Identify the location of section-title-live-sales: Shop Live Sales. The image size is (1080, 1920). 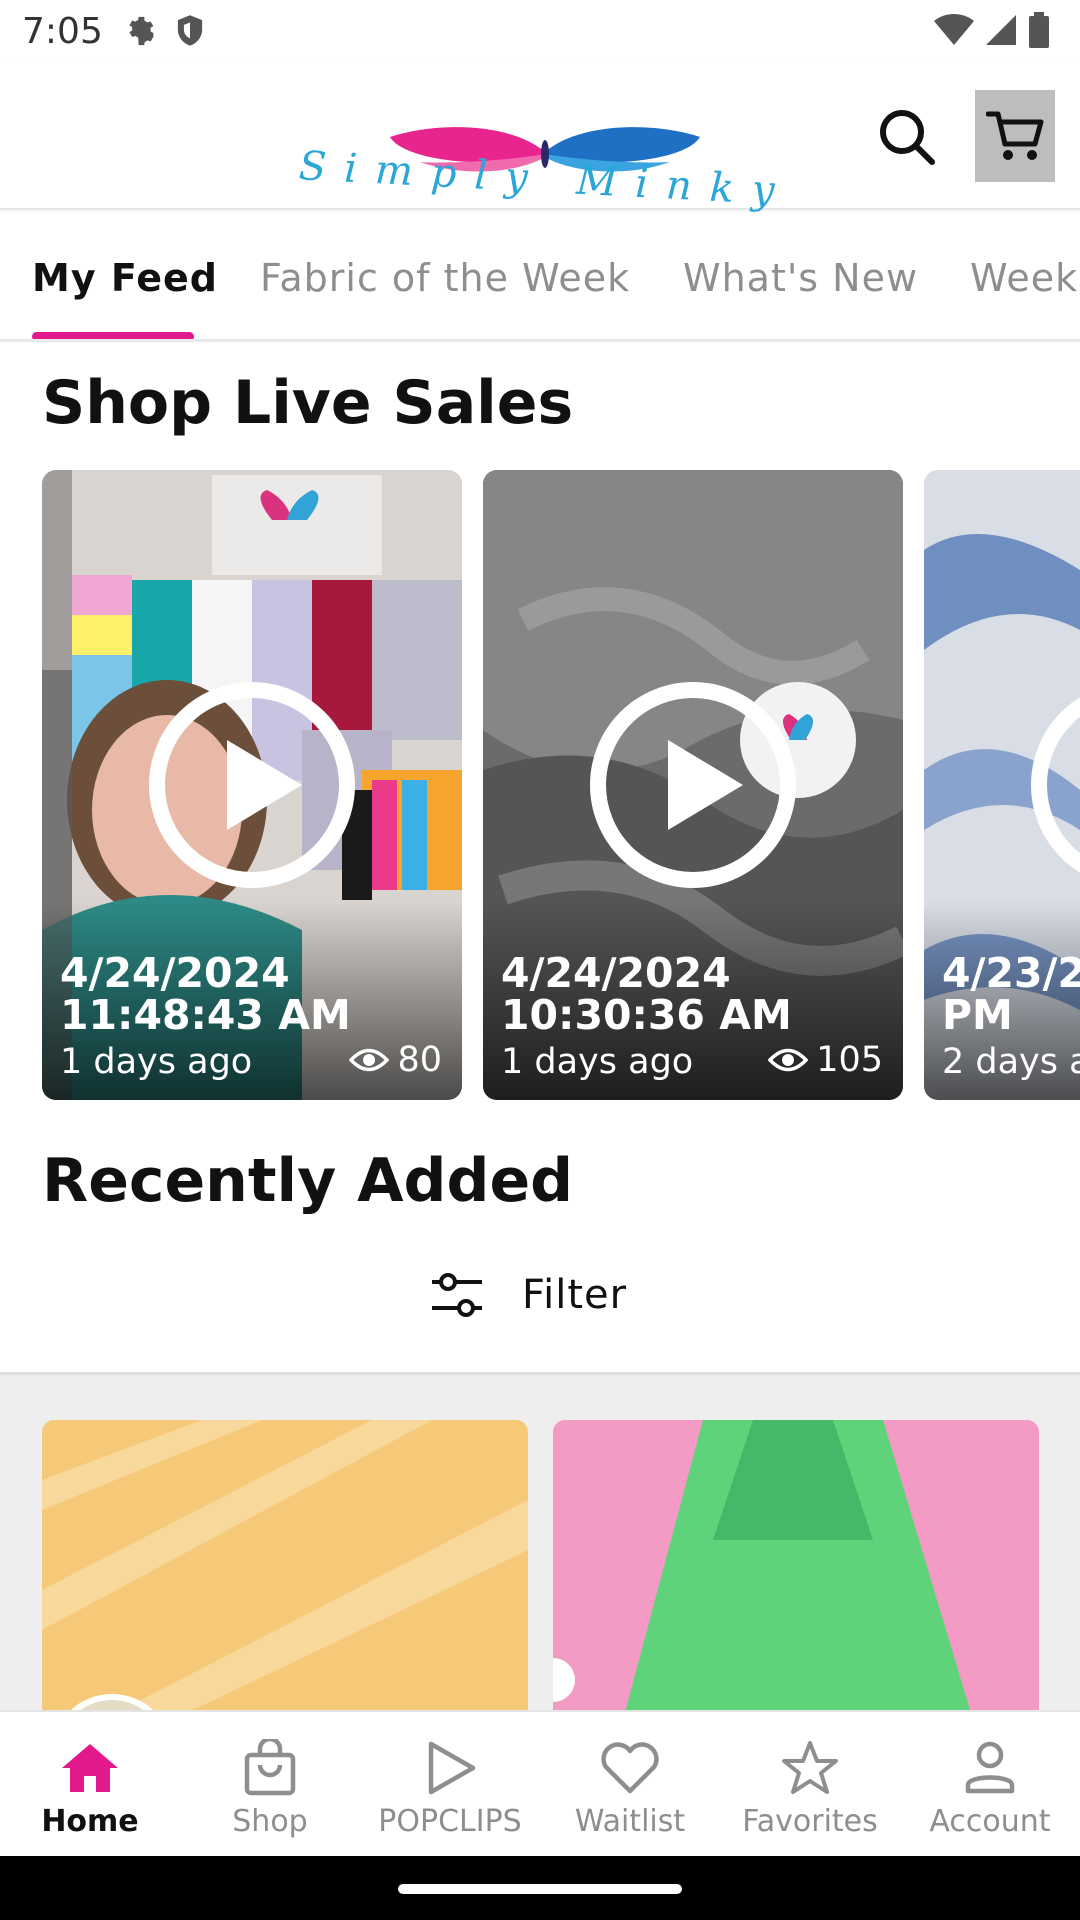
(308, 403).